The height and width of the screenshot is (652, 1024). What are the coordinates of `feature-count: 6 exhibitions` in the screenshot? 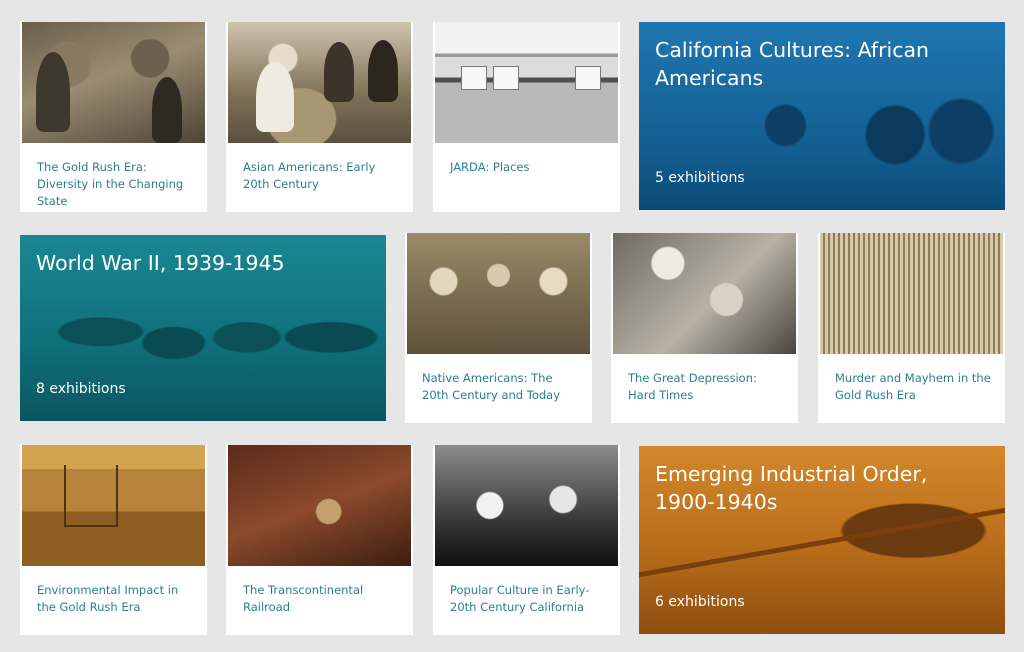 It's located at (700, 602).